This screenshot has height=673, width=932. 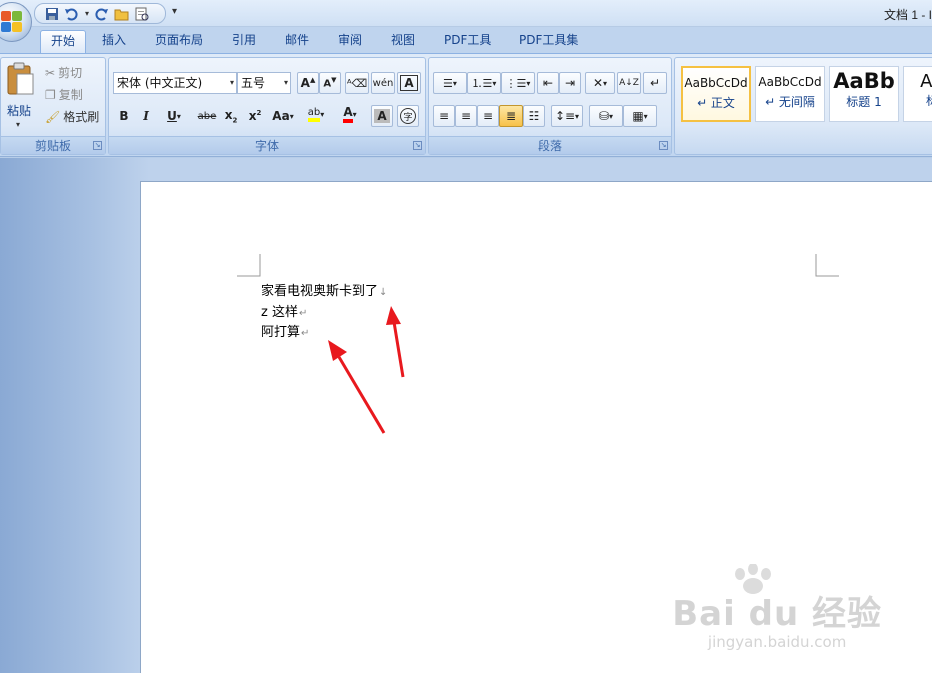 I want to click on style-name: ↵ 正文, so click(x=716, y=103).